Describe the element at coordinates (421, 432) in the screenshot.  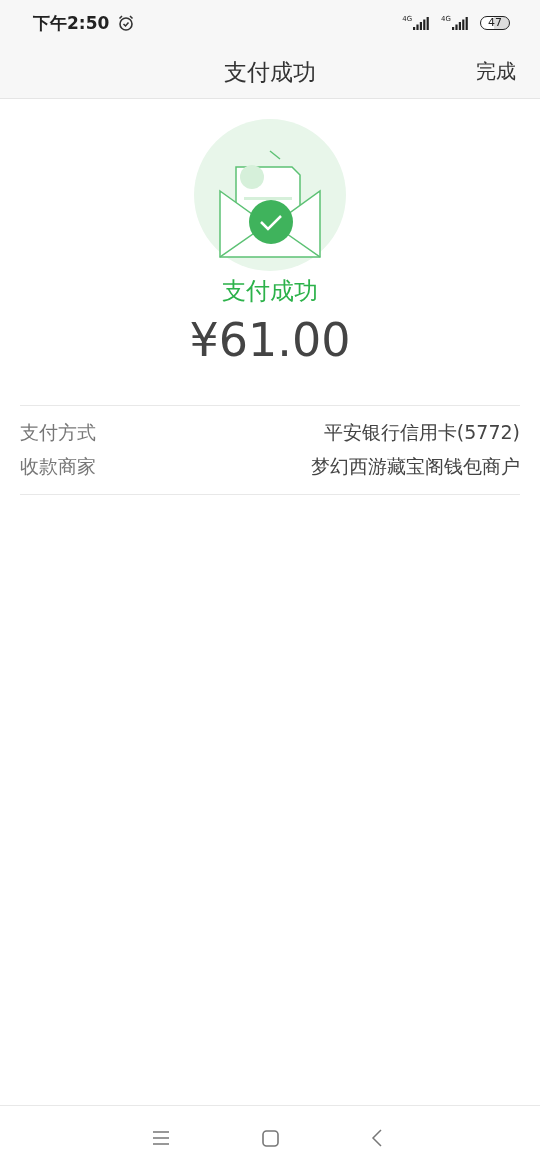
I see `detail-value: 平安银行信用卡(5772)` at that location.